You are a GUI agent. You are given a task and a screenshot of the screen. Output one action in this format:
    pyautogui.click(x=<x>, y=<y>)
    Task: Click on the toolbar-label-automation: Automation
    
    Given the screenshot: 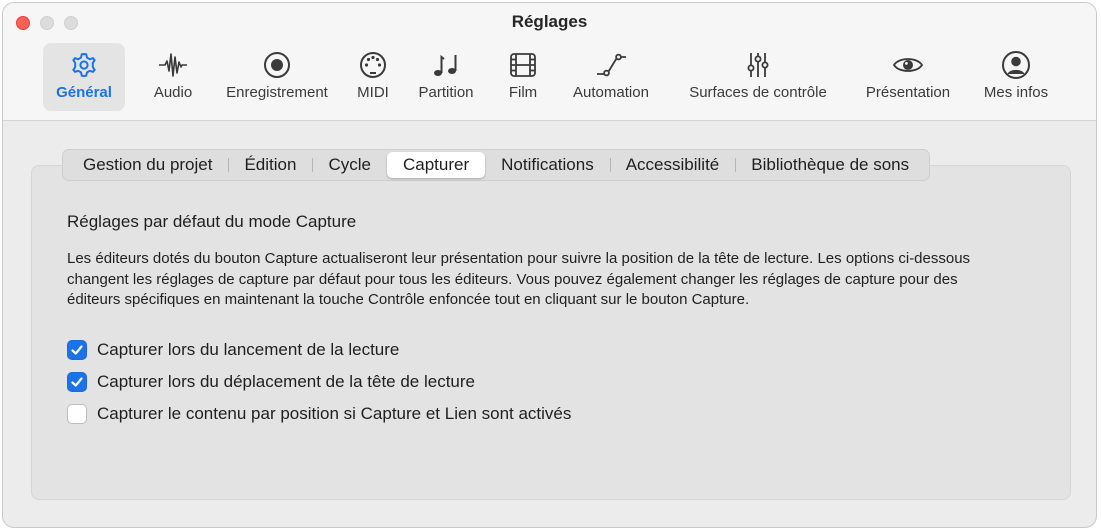 What is the action you would take?
    pyautogui.click(x=611, y=92)
    